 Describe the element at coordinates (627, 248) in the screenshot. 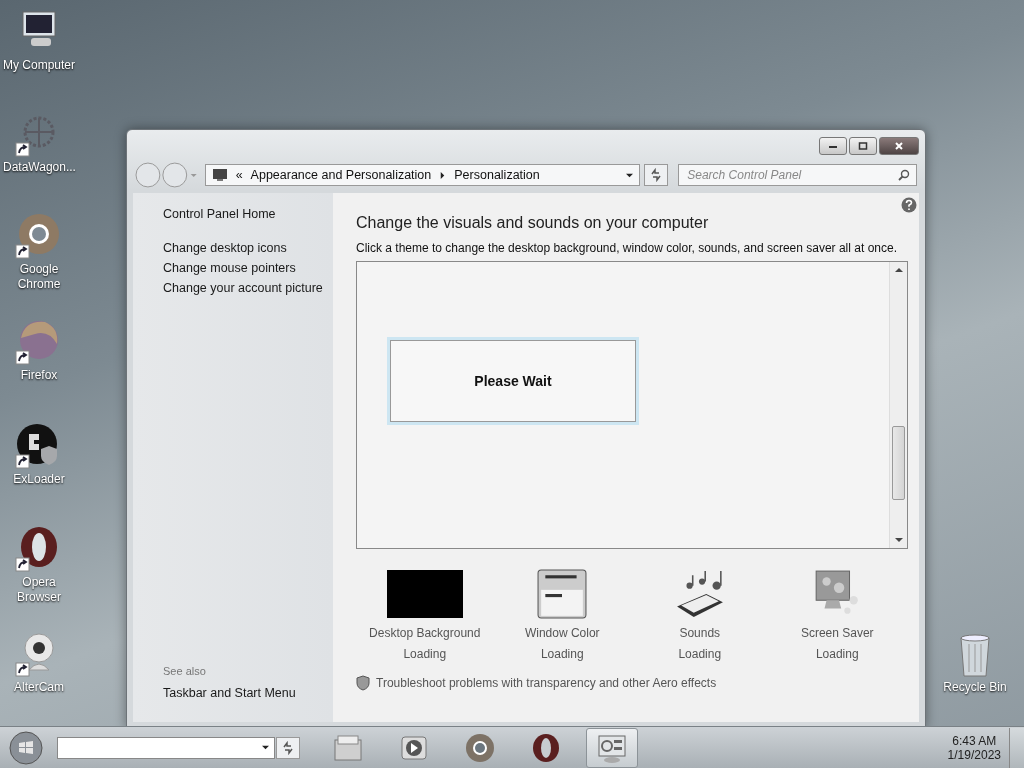

I see `page-description: Click a theme to change the desktop background, window color, sounds, and screen saver all at once.` at that location.